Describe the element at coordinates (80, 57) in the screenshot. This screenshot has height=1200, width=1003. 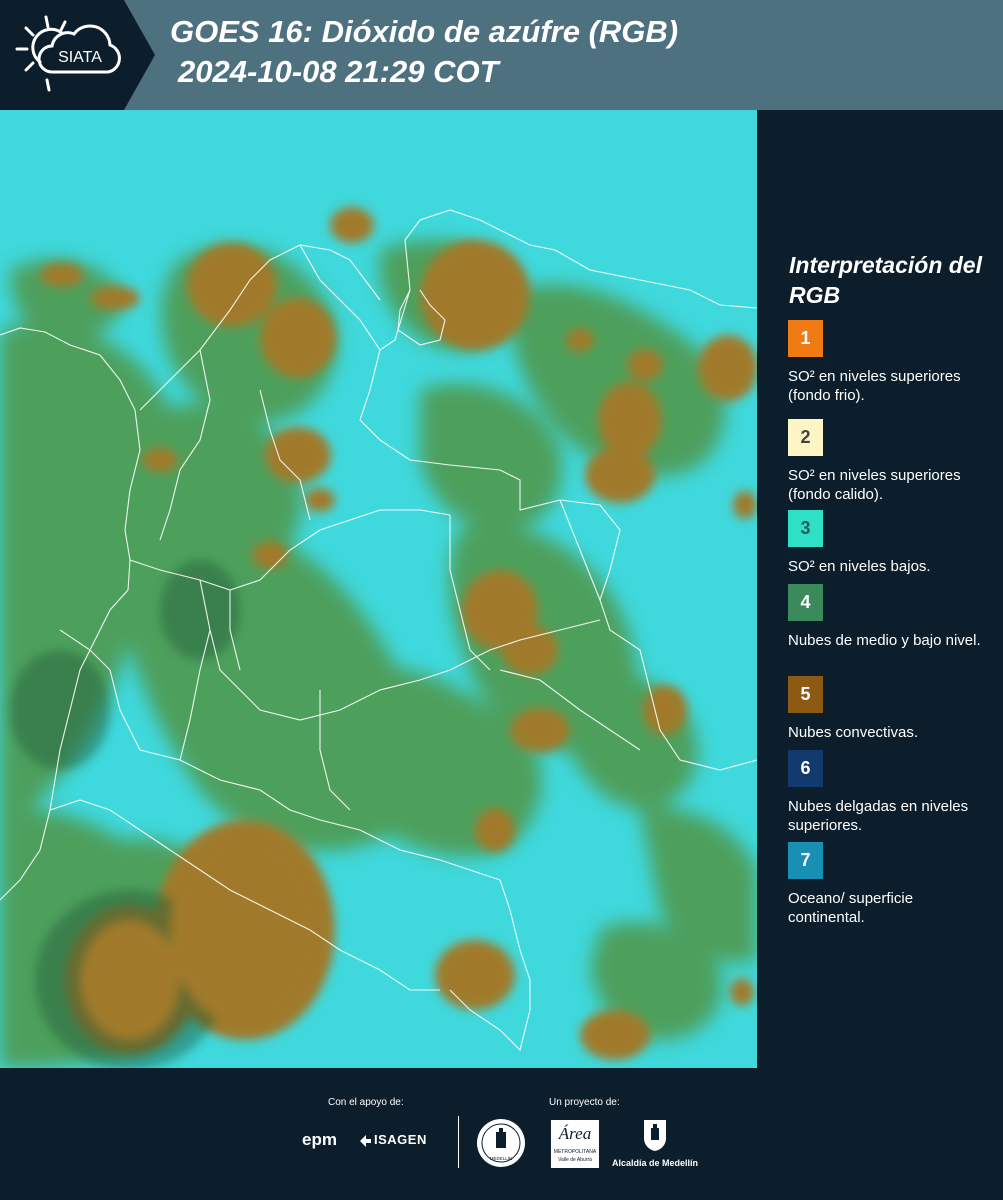
I see `siata-logo-text: SIATA` at that location.